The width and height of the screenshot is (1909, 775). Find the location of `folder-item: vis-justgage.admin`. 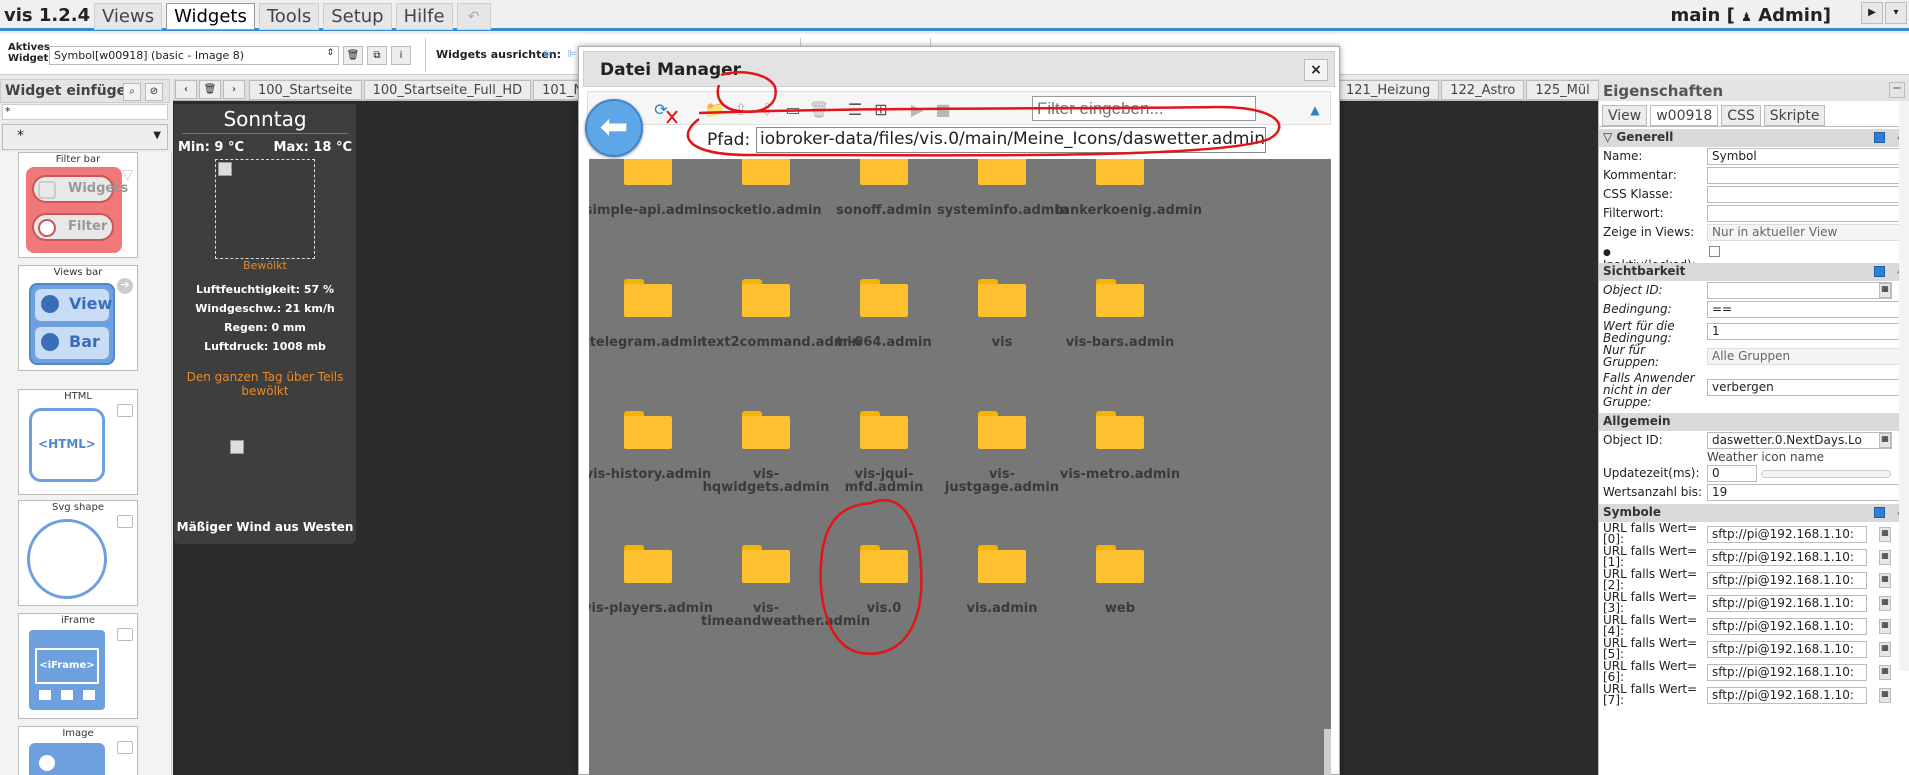

folder-item: vis-justgage.admin is located at coordinates (1002, 452).